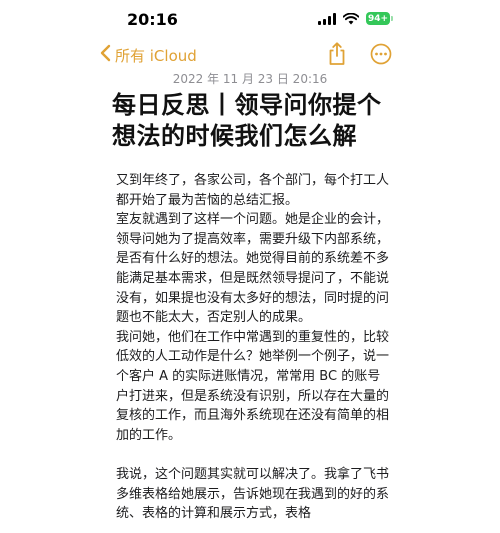 Image resolution: width=500 pixels, height=533 pixels. I want to click on back-button: 所有 iCloud, so click(148, 55).